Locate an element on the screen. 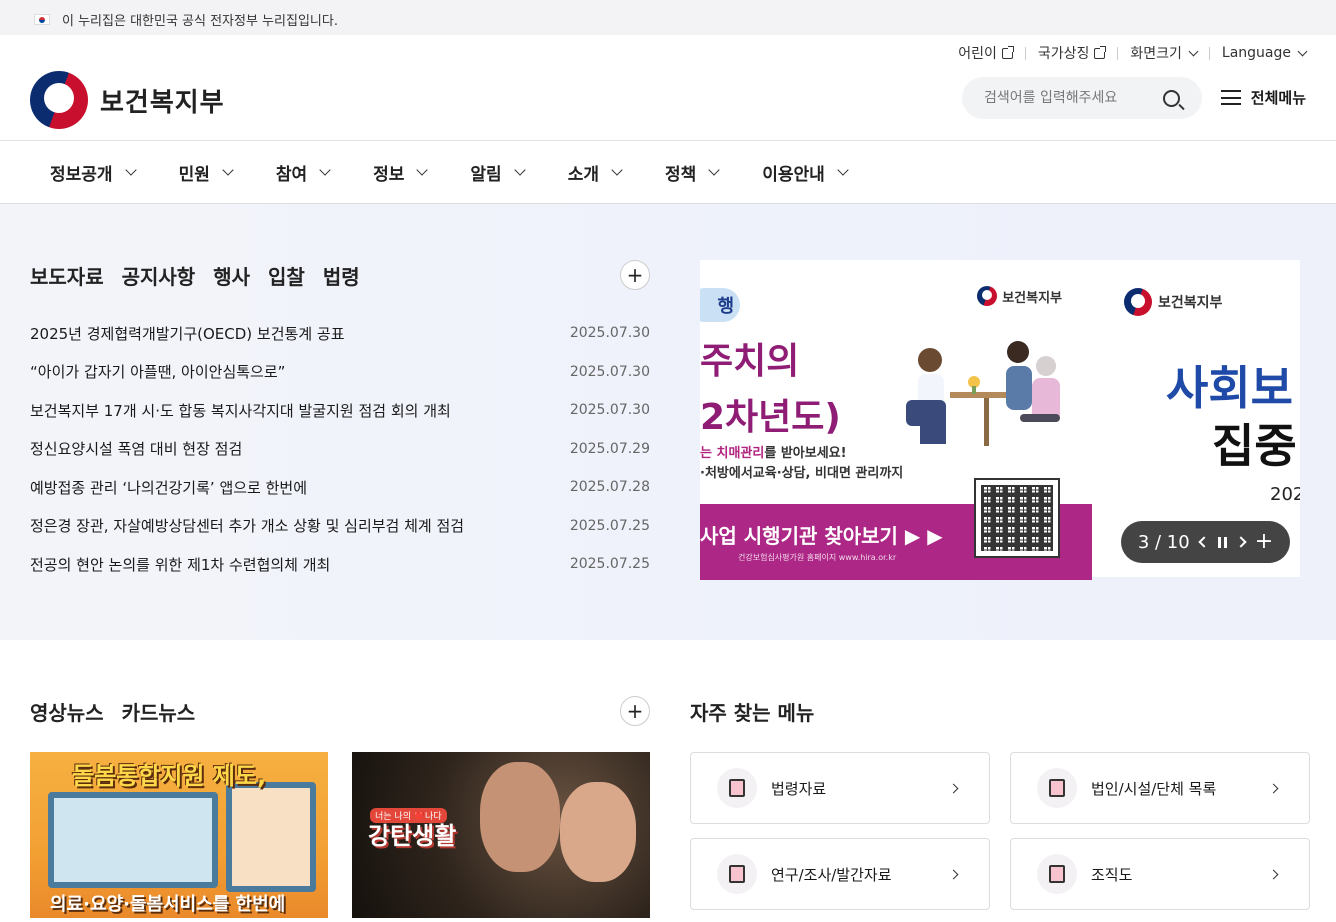  quick-link-org-chart: 조직도 is located at coordinates (1160, 874).